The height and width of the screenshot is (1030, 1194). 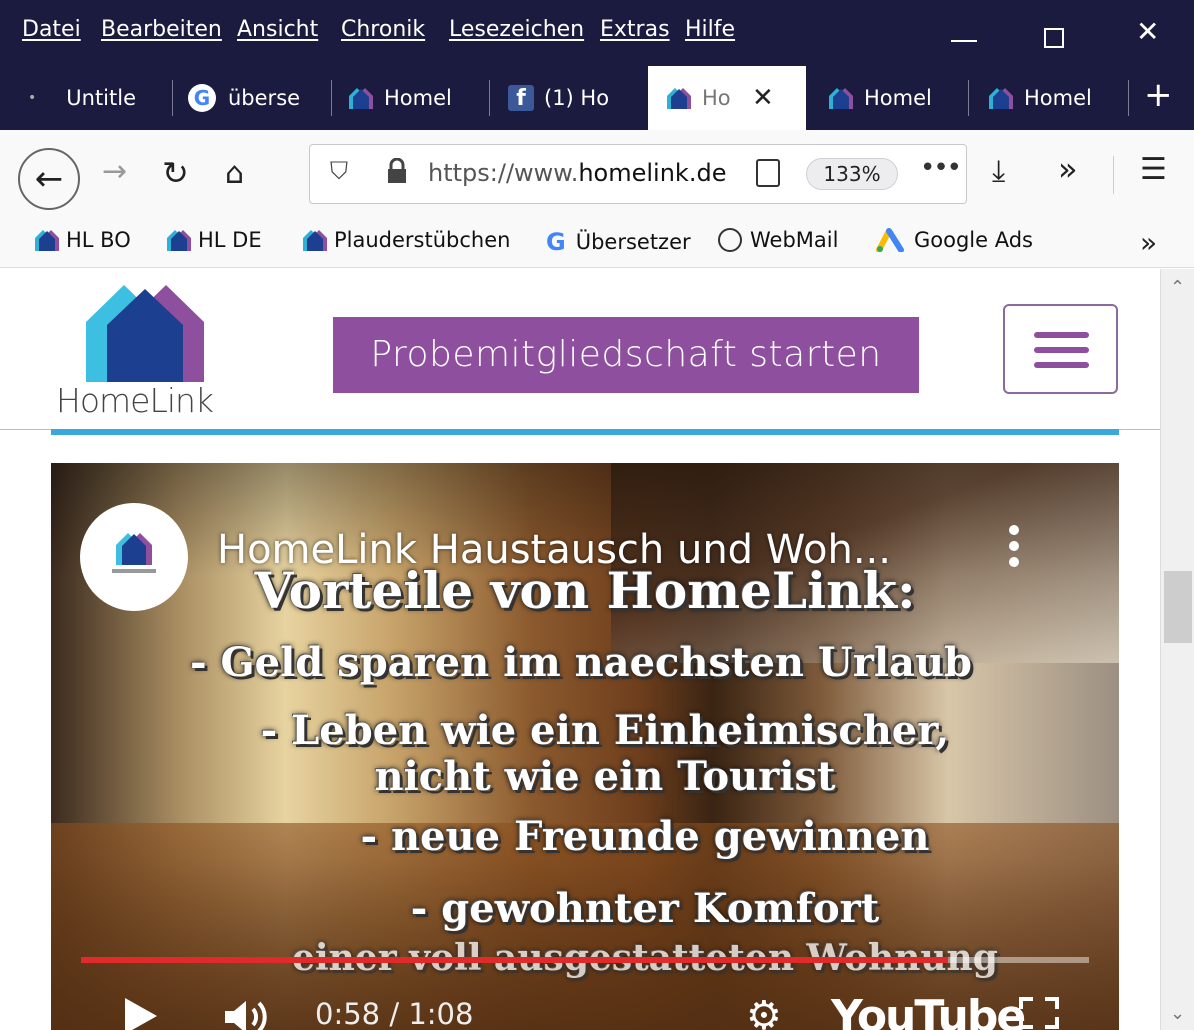 What do you see at coordinates (1054, 38) in the screenshot?
I see `maximize-button` at bounding box center [1054, 38].